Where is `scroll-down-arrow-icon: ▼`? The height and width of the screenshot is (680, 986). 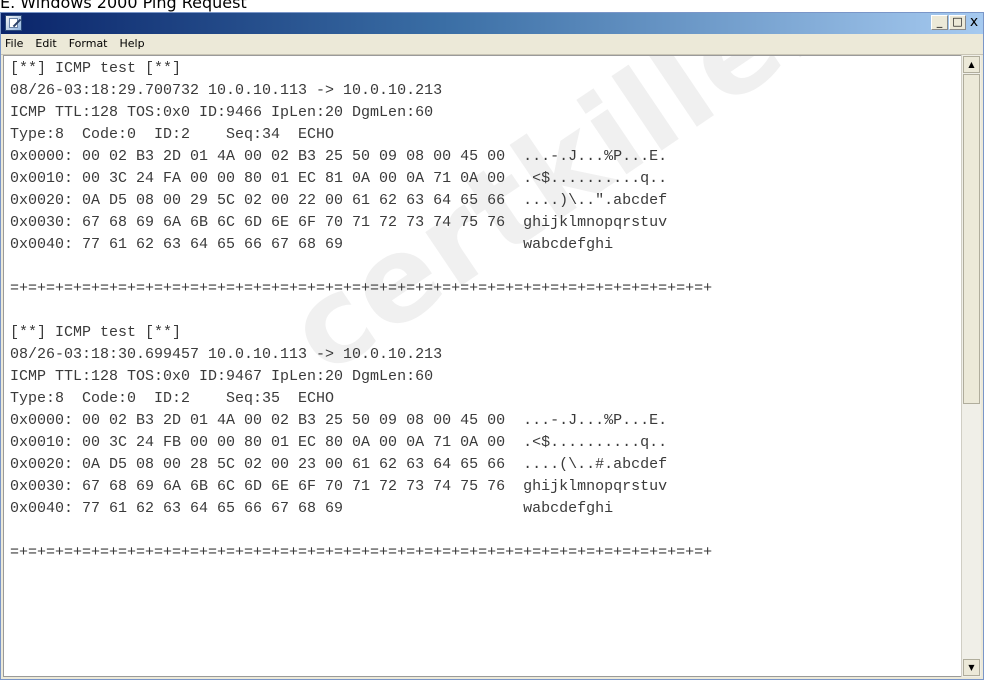
scroll-down-arrow-icon: ▼ is located at coordinates (971, 667).